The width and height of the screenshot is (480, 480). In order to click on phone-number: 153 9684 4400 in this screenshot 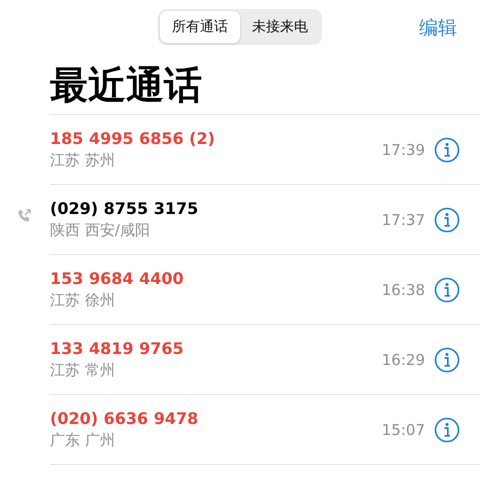, I will do `click(117, 278)`.